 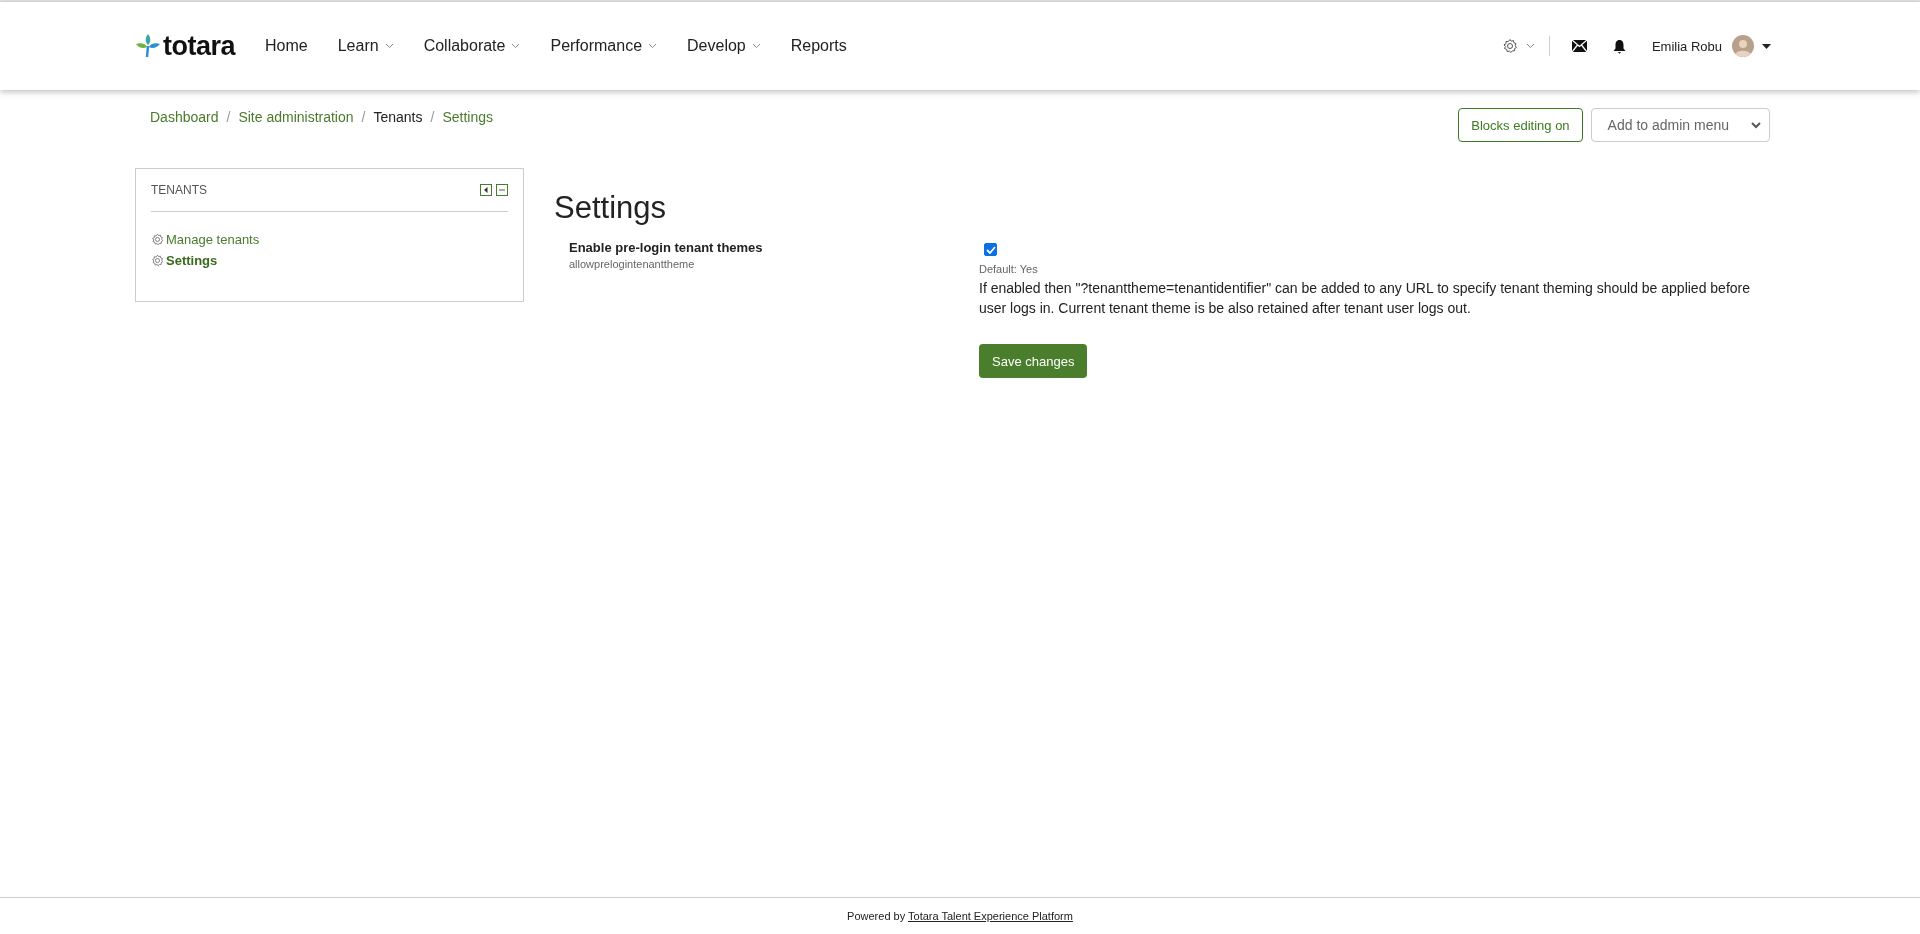 What do you see at coordinates (724, 46) in the screenshot?
I see `nav-menu-item: Develop` at bounding box center [724, 46].